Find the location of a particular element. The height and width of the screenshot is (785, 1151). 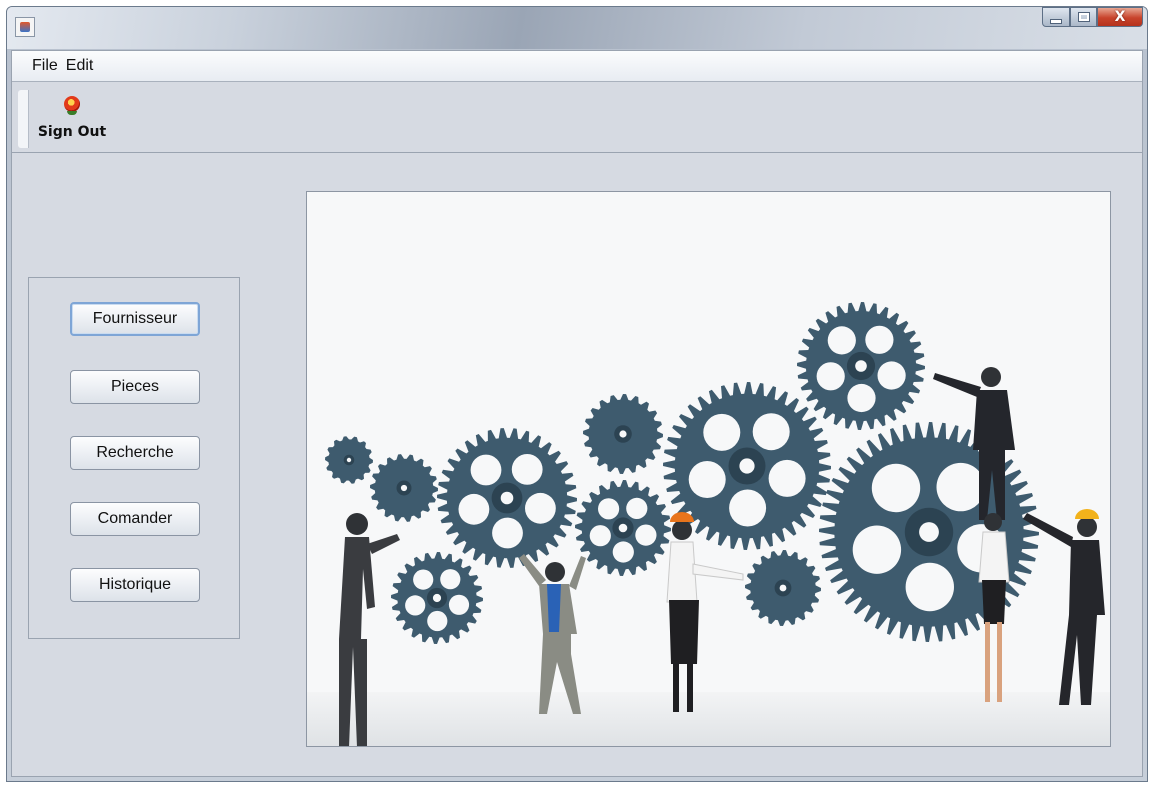

recherche-button: Recherche is located at coordinates (135, 453).